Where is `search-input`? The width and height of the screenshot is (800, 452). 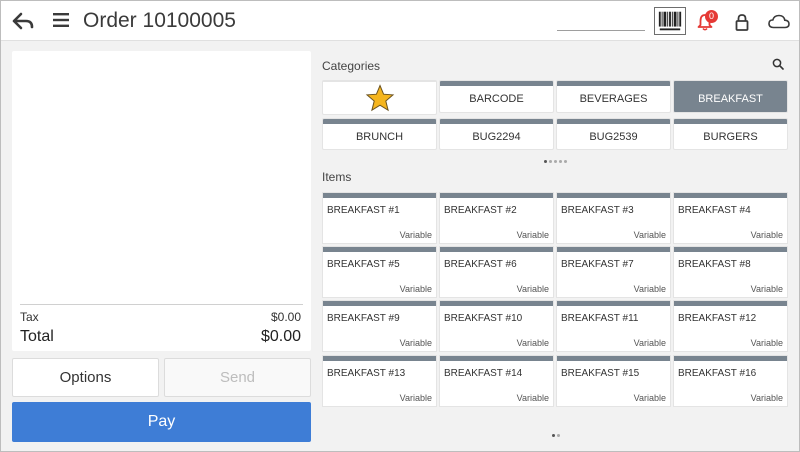 search-input is located at coordinates (601, 21).